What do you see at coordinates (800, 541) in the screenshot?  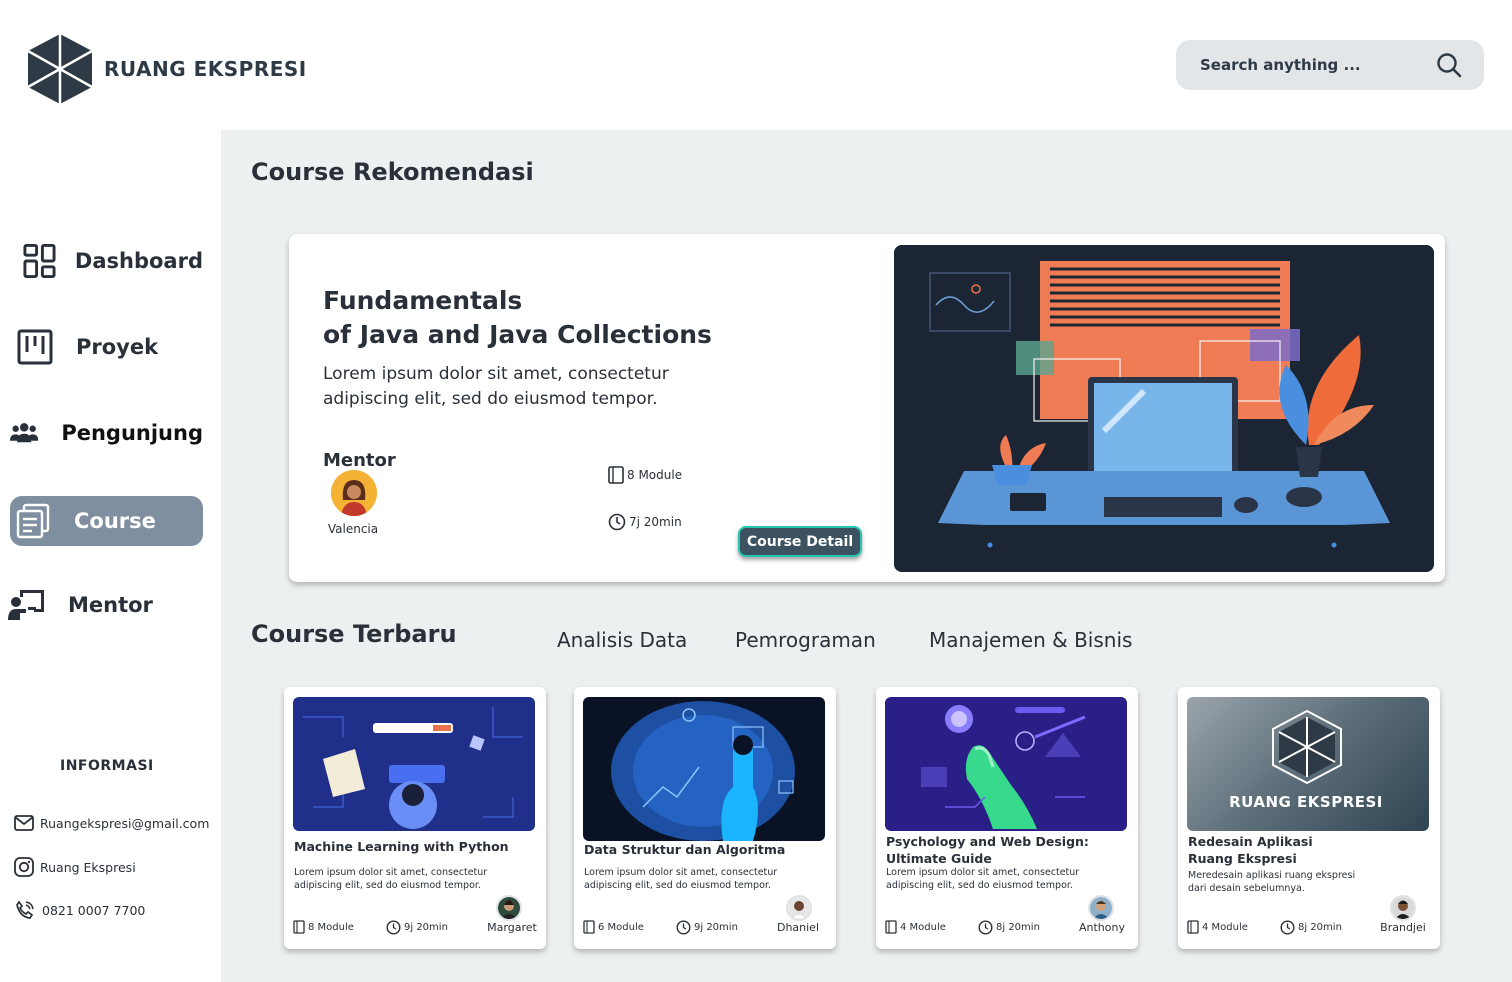 I see `course-detail-button: Course Detail` at bounding box center [800, 541].